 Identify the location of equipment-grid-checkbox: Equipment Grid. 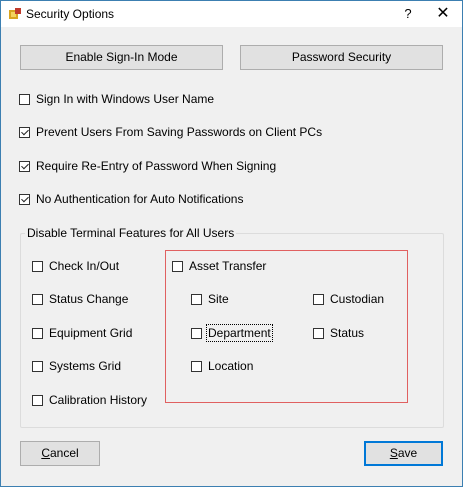
(82, 333).